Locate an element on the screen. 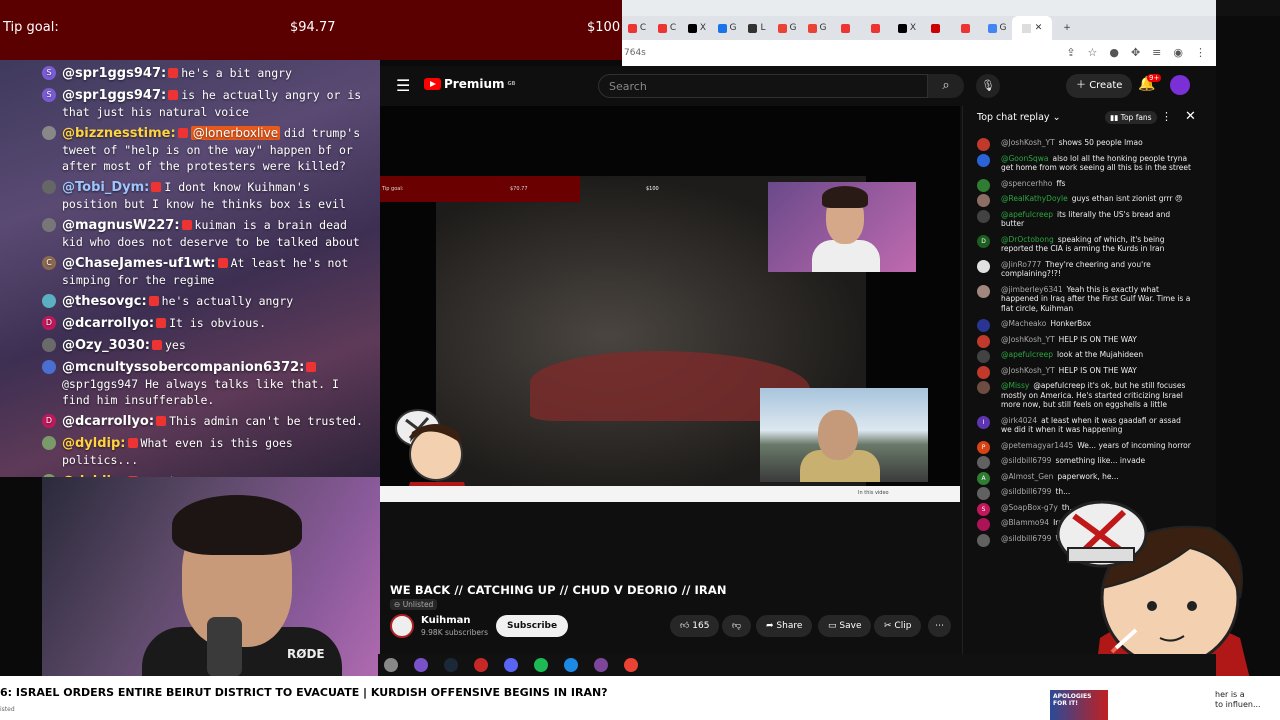  chat-text: yes is located at coordinates (175, 345).